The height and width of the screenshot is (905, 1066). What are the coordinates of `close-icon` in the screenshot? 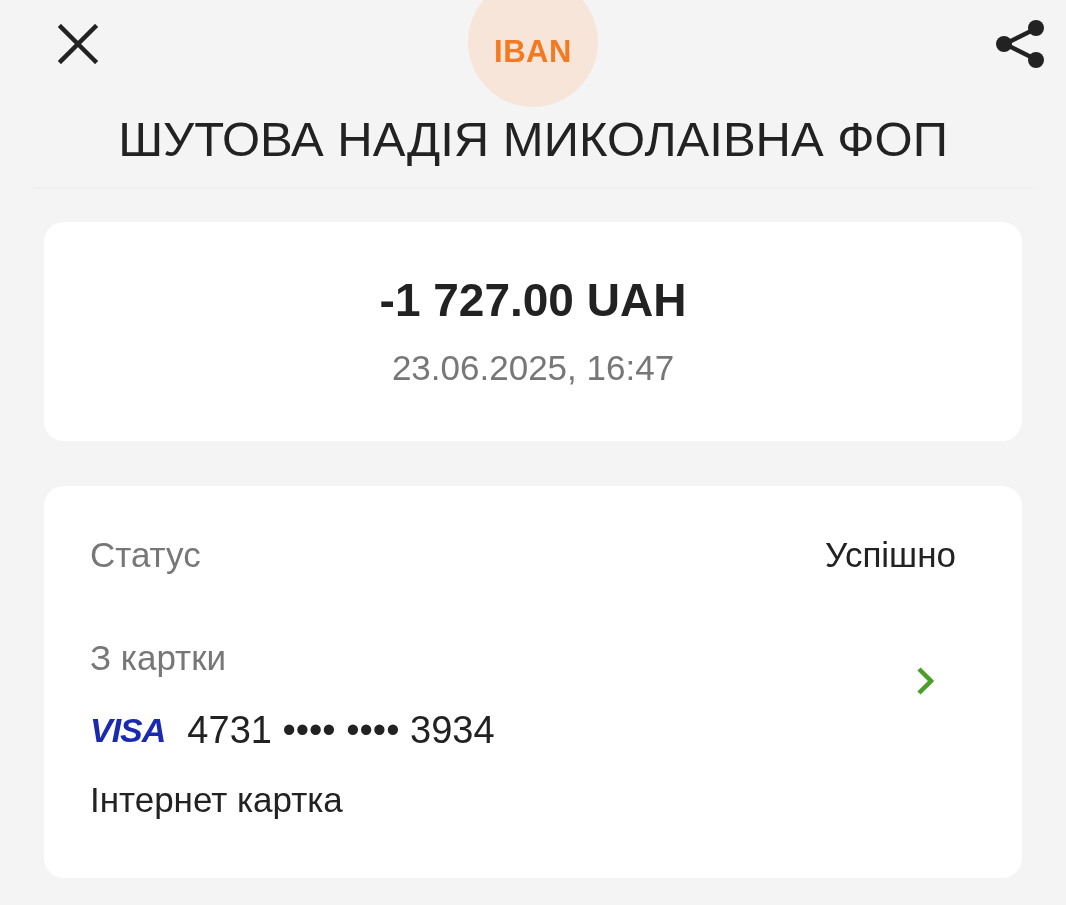 It's located at (78, 44).